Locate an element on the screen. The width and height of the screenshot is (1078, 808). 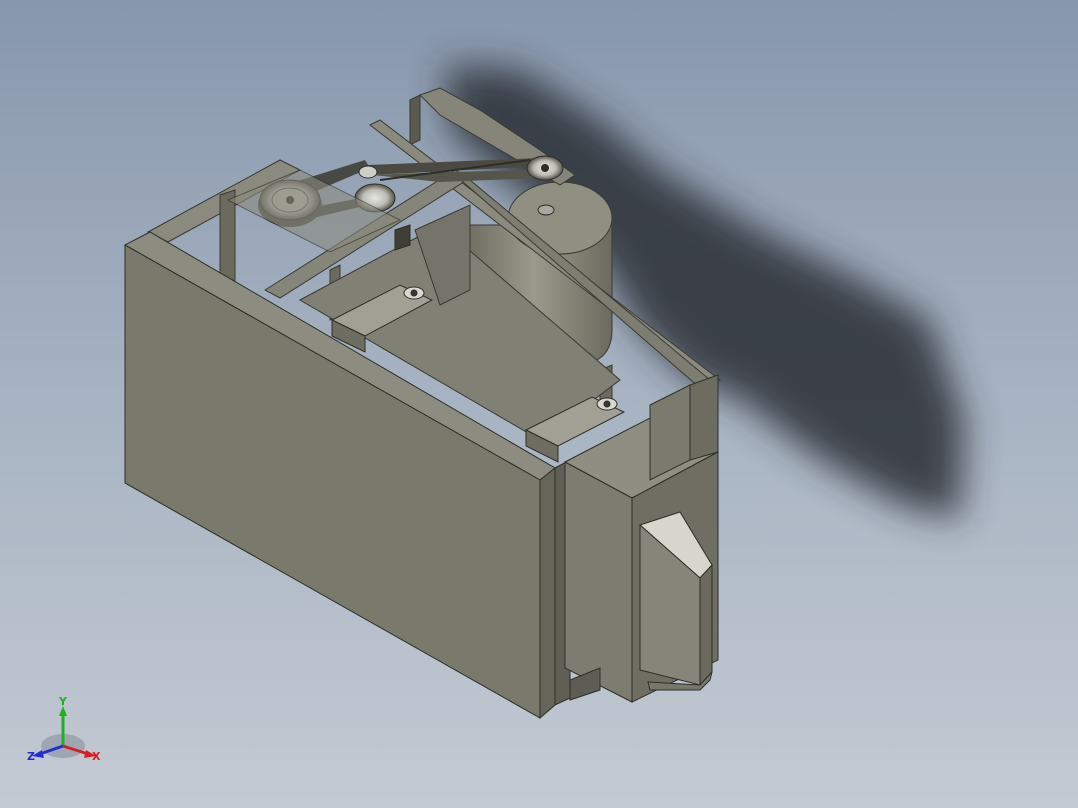
y-axis-label: Y is located at coordinates (63, 701).